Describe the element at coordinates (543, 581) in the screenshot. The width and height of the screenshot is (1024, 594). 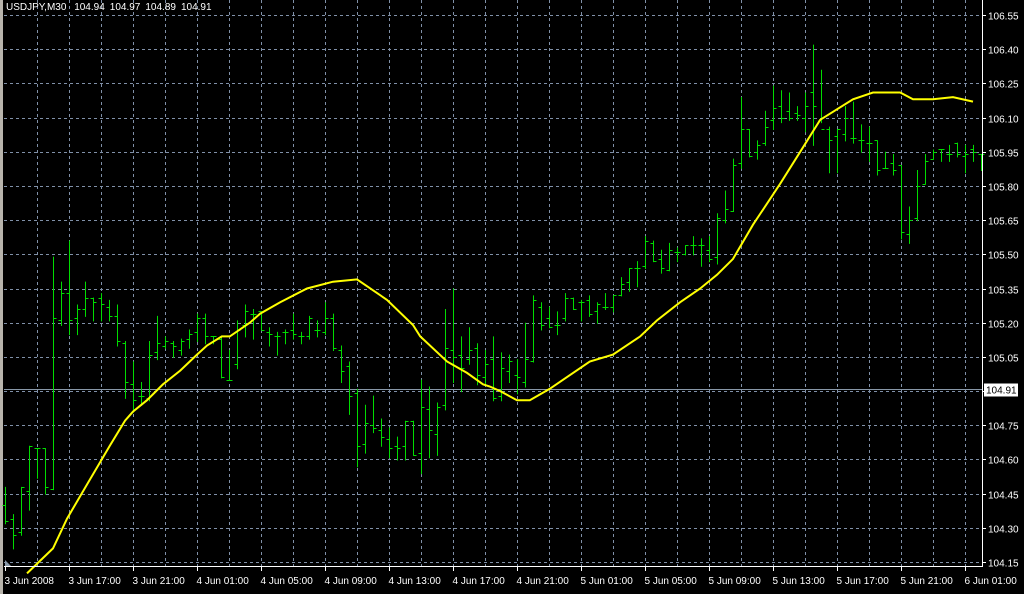
I see `time-tick-label: 4 Jun 21:00` at that location.